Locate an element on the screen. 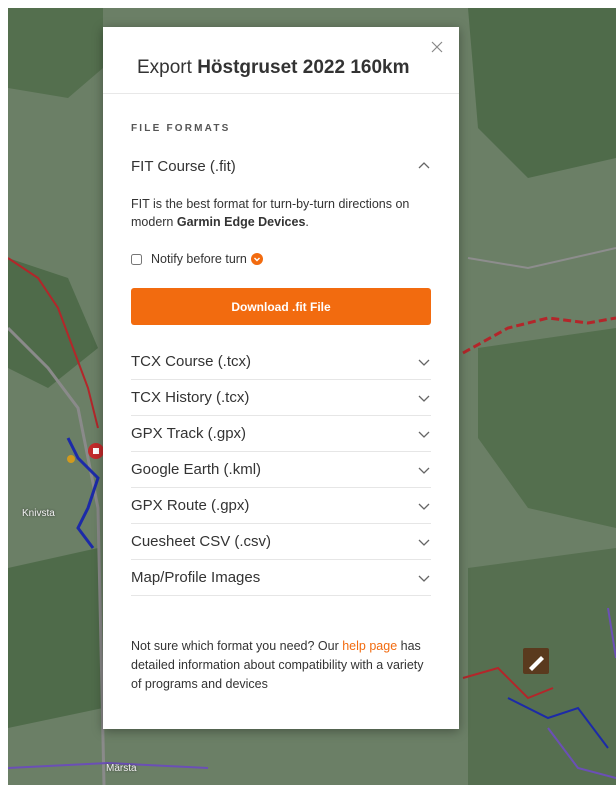 This screenshot has width=616, height=785. notify-option: Notify before turn is located at coordinates (197, 259).